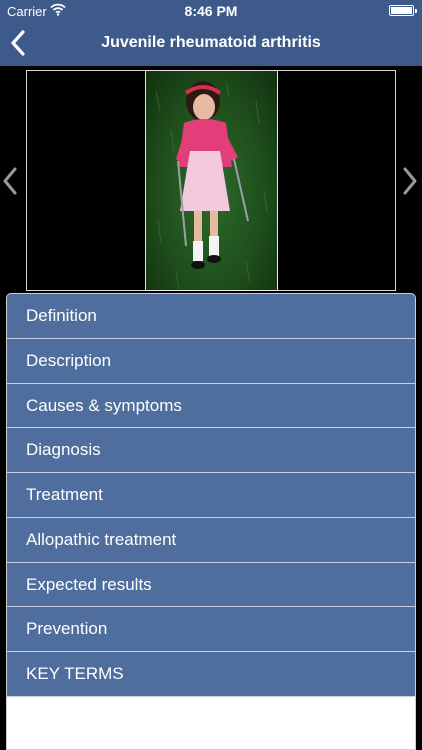 The height and width of the screenshot is (750, 422). Describe the element at coordinates (211, 361) in the screenshot. I see `menu-item-description: Description` at that location.